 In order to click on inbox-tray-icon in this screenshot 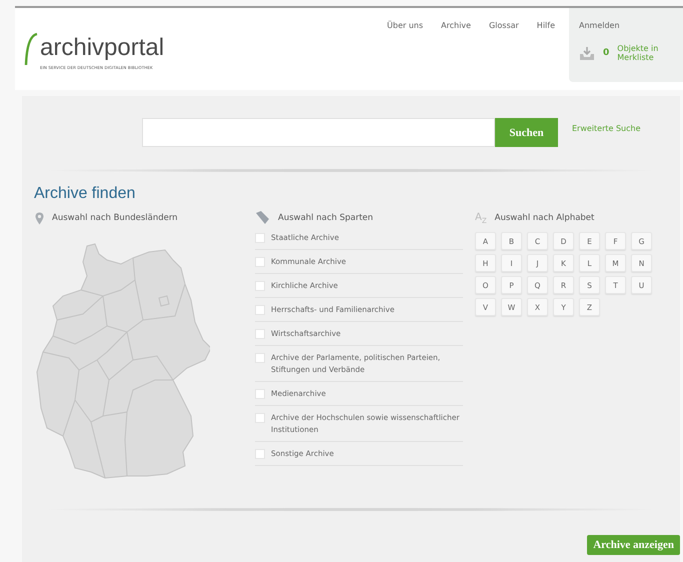, I will do `click(587, 53)`.